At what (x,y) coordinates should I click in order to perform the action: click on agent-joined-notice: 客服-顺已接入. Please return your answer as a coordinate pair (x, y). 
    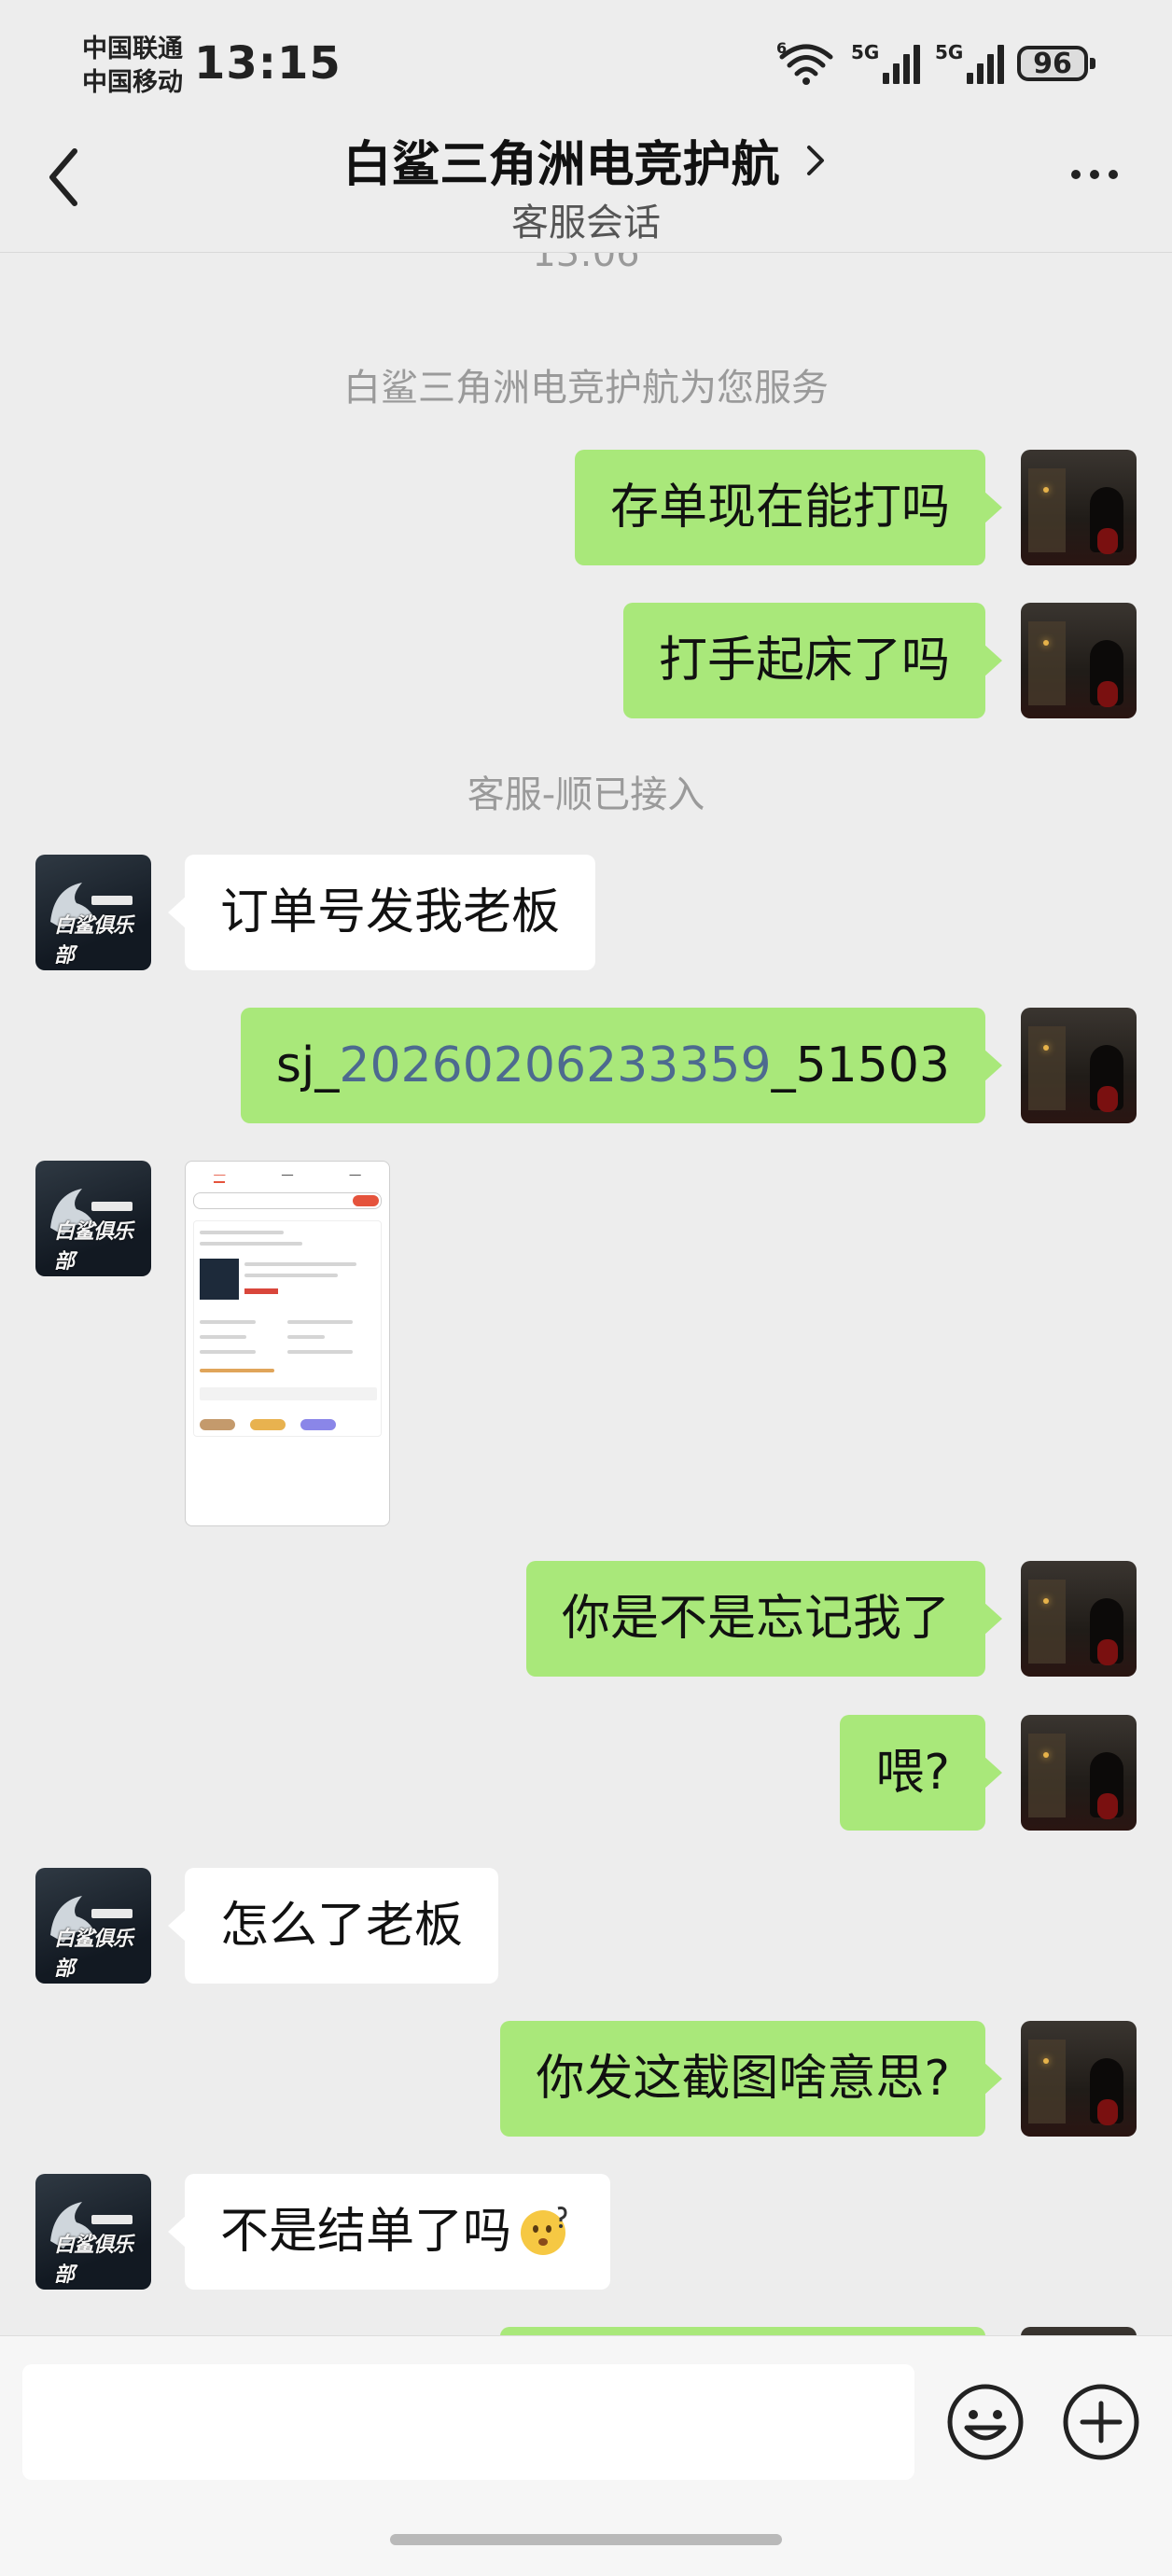
    Looking at the image, I should click on (586, 794).